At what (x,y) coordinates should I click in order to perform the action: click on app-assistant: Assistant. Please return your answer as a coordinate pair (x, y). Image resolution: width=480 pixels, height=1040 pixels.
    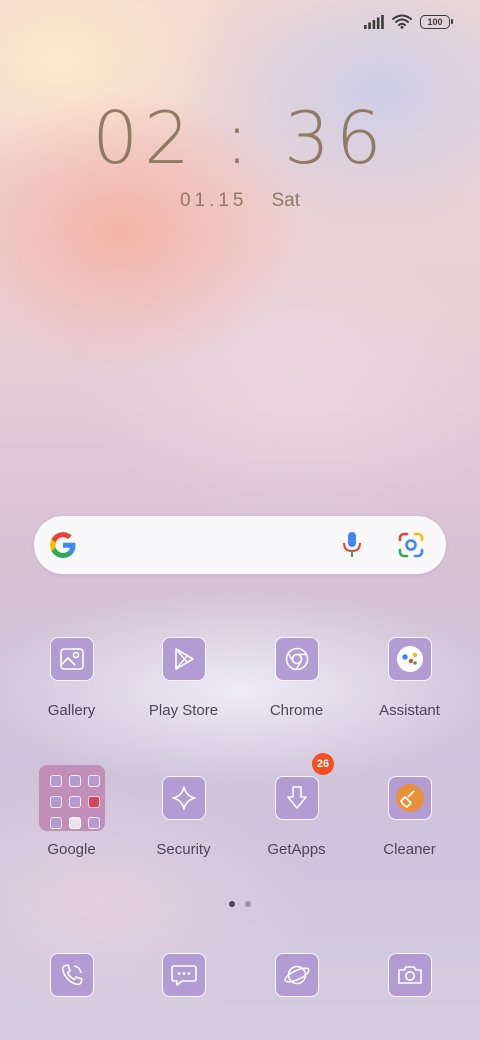
    Looking at the image, I should click on (409, 678).